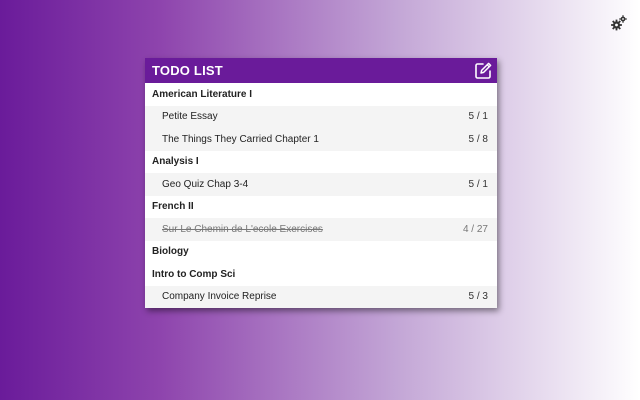 This screenshot has height=400, width=640. Describe the element at coordinates (475, 229) in the screenshot. I see `task-grade: 4 / 27` at that location.